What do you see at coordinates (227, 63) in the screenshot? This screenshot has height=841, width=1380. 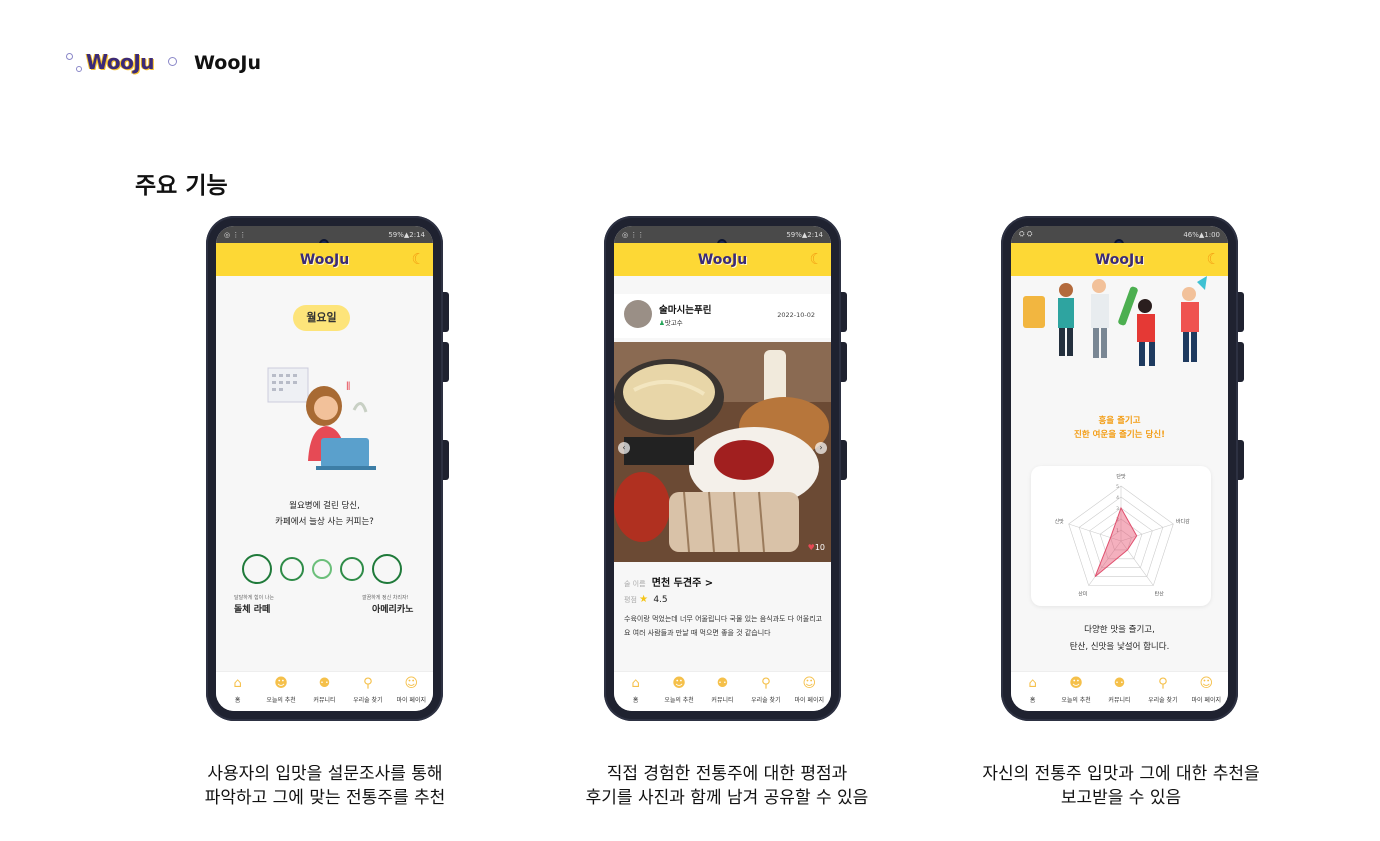 I see `brand-title: WooJu` at bounding box center [227, 63].